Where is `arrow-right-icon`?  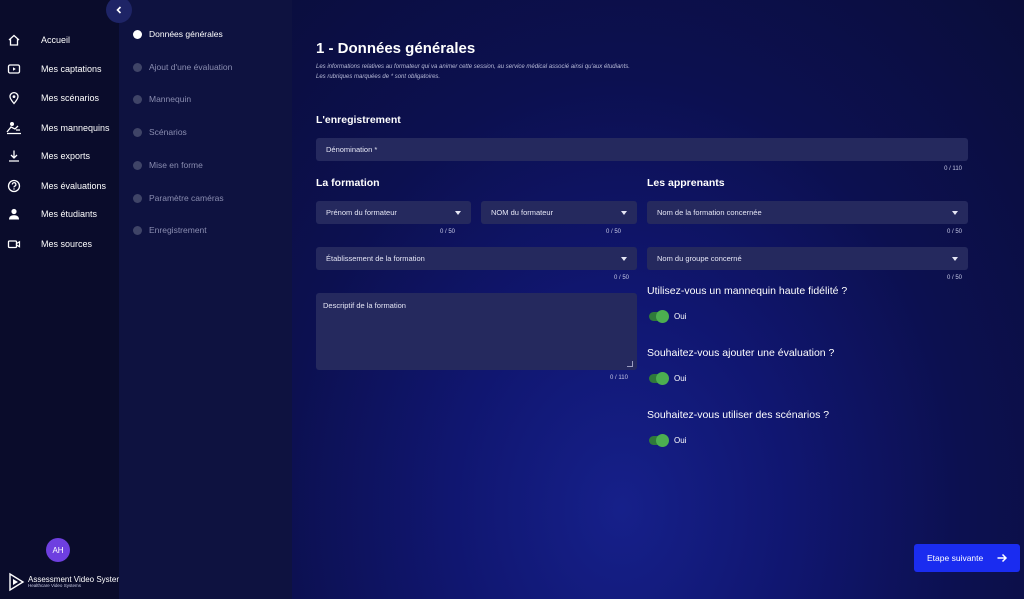
arrow-right-icon is located at coordinates (1002, 558).